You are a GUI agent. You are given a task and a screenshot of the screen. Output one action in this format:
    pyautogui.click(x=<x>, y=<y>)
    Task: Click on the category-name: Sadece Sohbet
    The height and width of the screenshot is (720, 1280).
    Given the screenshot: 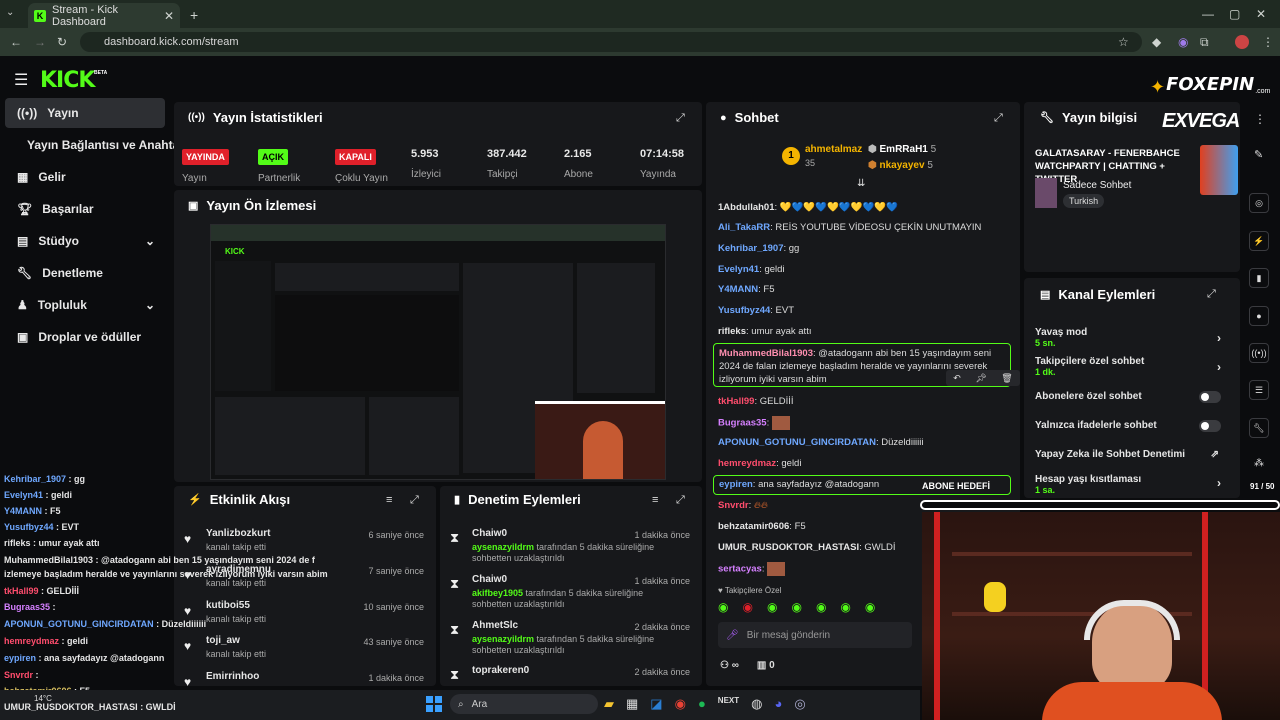 What is the action you would take?
    pyautogui.click(x=1097, y=185)
    